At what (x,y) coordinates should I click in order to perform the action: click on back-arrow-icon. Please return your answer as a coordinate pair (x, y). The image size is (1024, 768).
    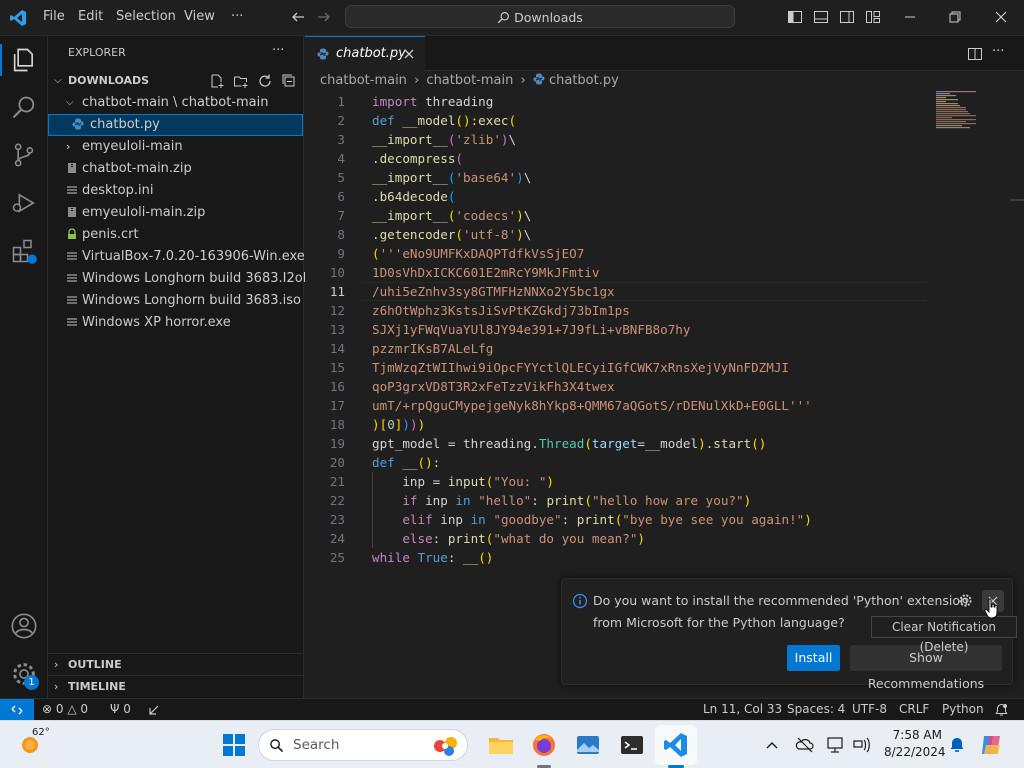
    Looking at the image, I should click on (298, 17).